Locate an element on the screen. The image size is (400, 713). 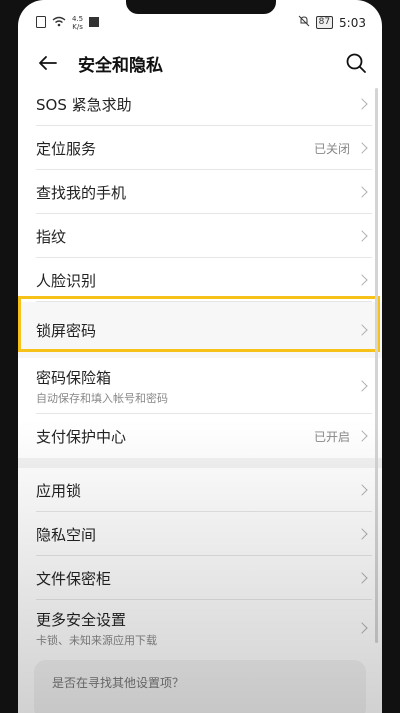
item-label: 人脸识别 is located at coordinates (66, 280).